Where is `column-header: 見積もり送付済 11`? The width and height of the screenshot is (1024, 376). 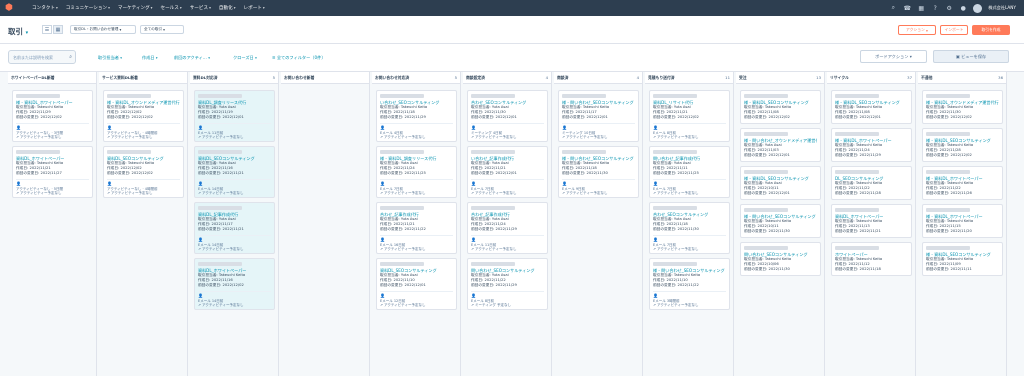 column-header: 見積もり送付済 11 is located at coordinates (689, 78).